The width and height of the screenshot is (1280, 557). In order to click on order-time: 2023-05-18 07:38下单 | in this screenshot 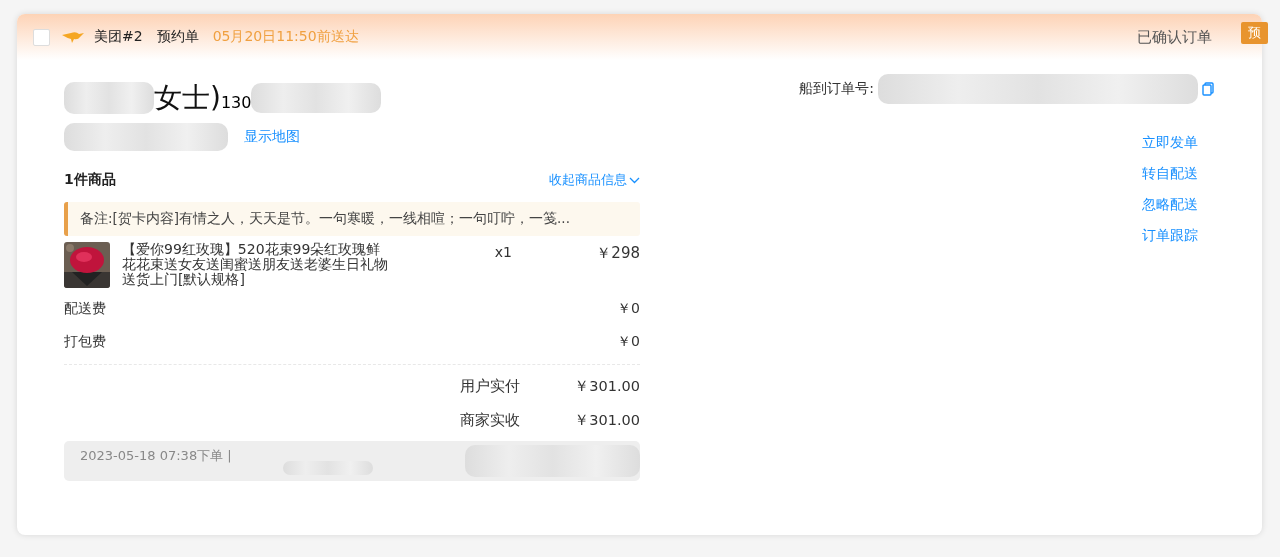, I will do `click(156, 456)`.